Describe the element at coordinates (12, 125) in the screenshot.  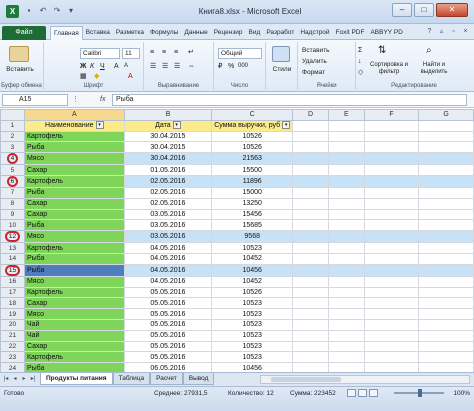
I see `row-header: 1` at that location.